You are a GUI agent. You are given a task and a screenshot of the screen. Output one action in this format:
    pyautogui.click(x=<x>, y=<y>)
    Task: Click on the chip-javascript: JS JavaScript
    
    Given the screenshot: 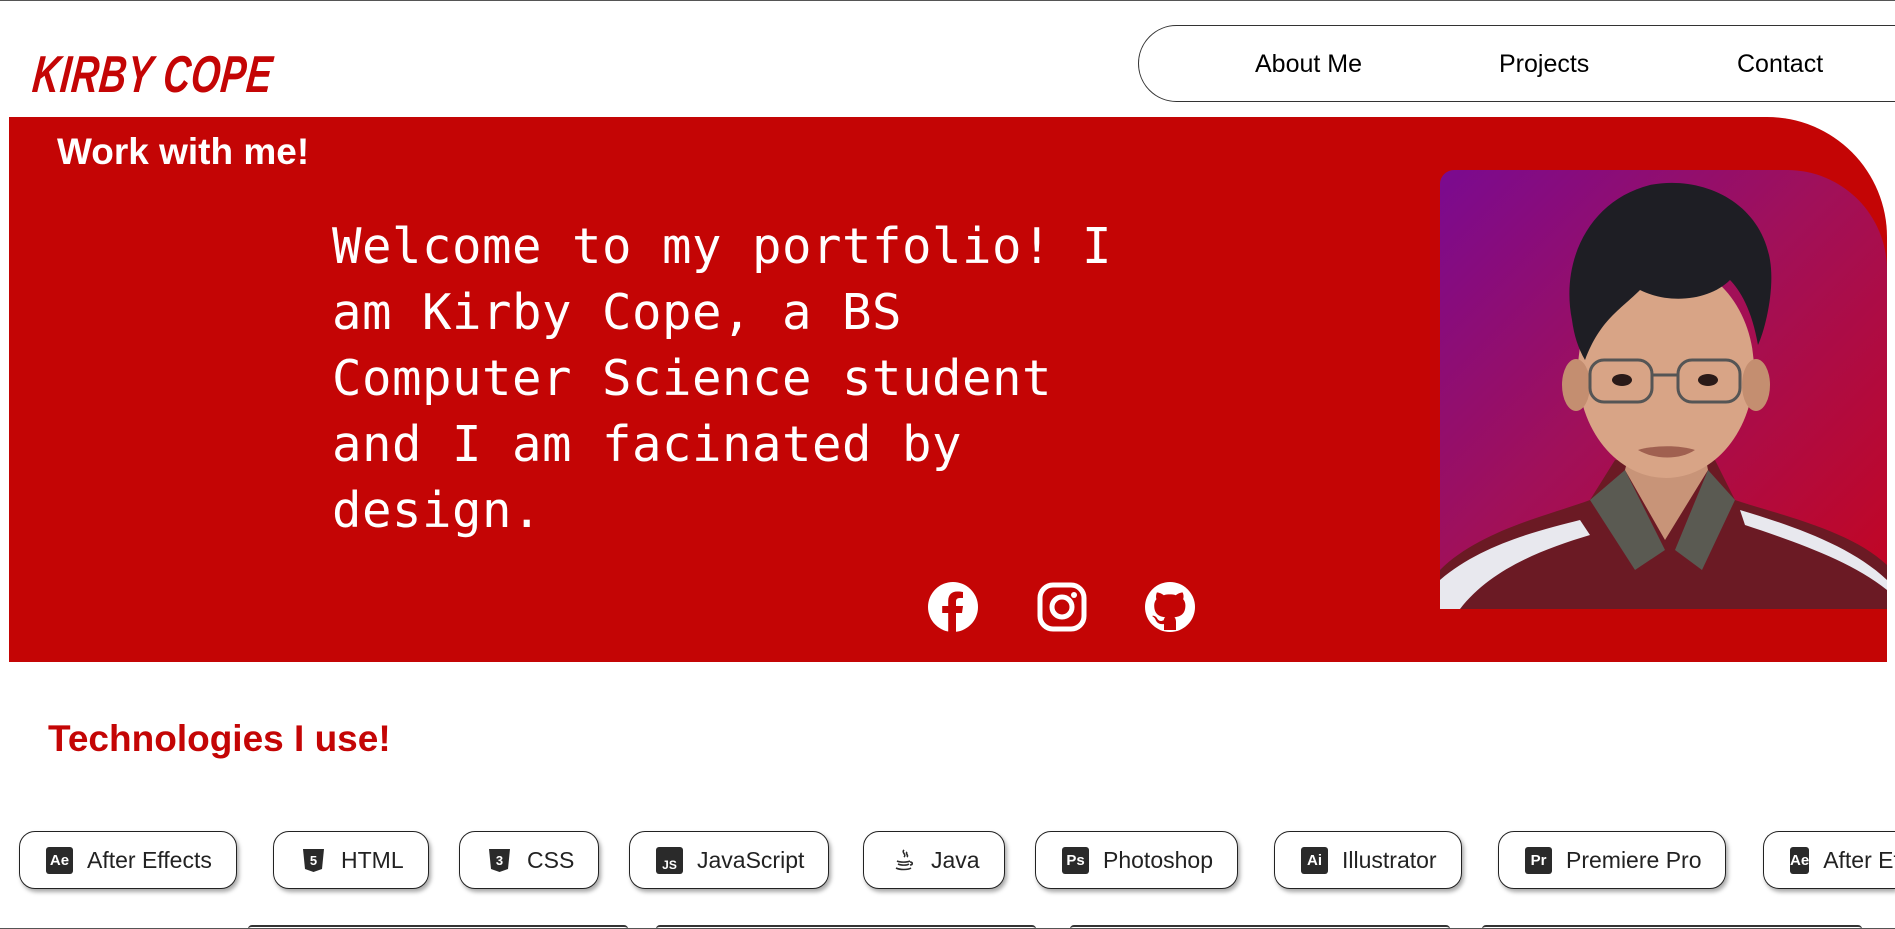 What is the action you would take?
    pyautogui.click(x=729, y=860)
    